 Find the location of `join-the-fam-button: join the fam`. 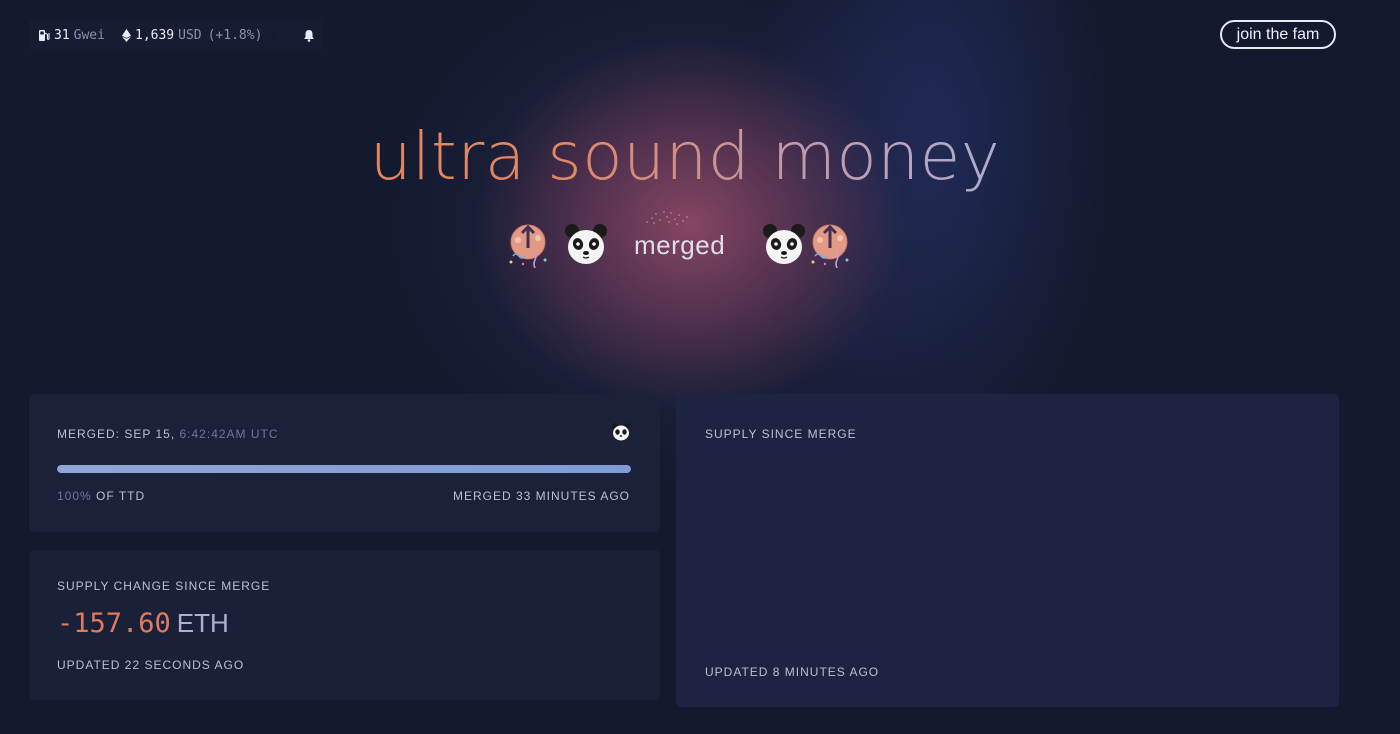

join-the-fam-button: join the fam is located at coordinates (1278, 34).